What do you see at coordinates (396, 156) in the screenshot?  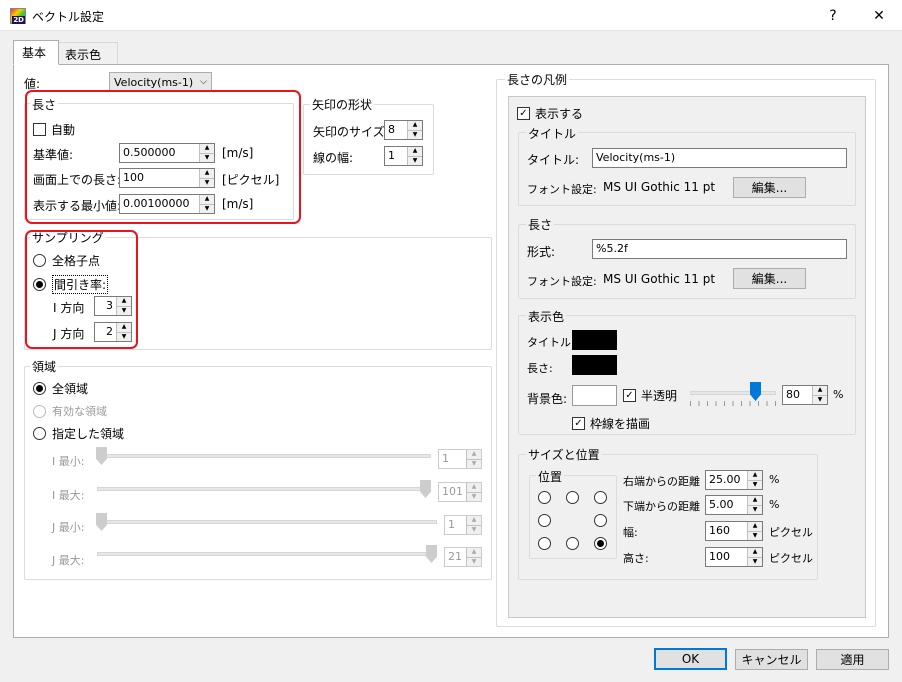 I see `line-width-input: 1` at bounding box center [396, 156].